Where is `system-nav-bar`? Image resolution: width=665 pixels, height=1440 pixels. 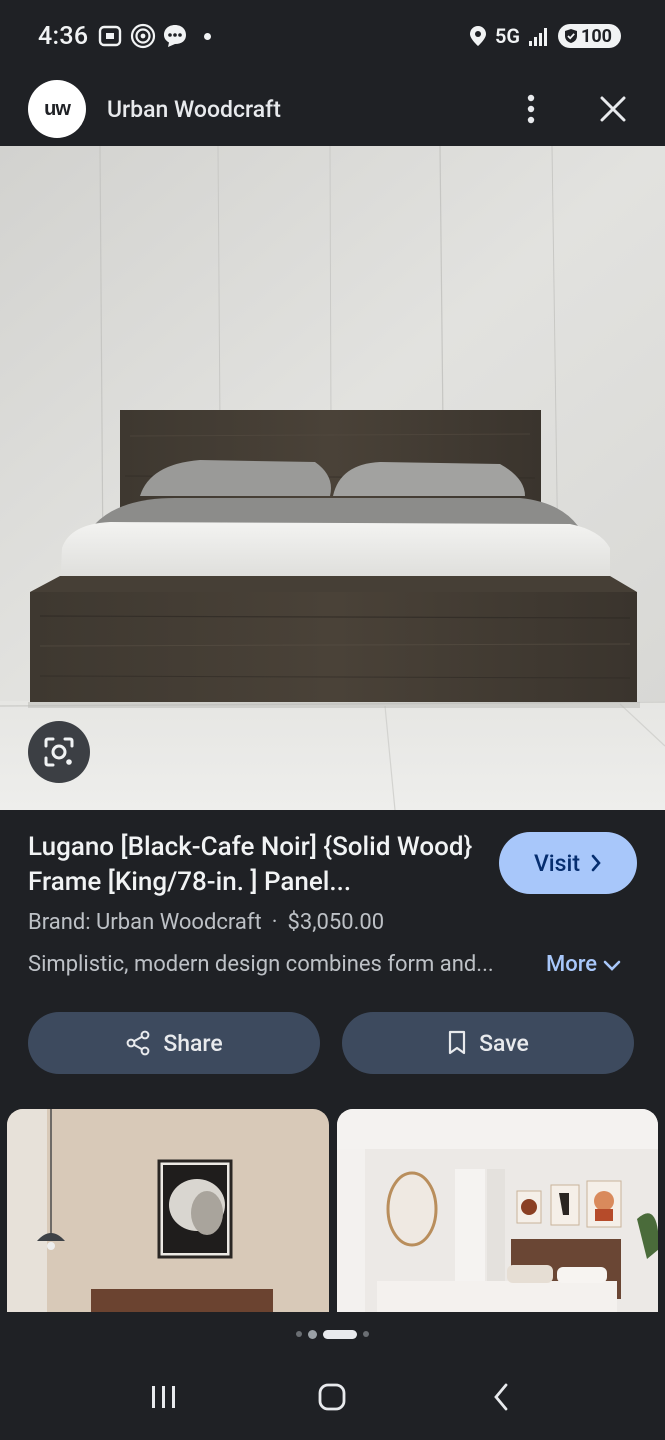
system-nav-bar is located at coordinates (332, 1397).